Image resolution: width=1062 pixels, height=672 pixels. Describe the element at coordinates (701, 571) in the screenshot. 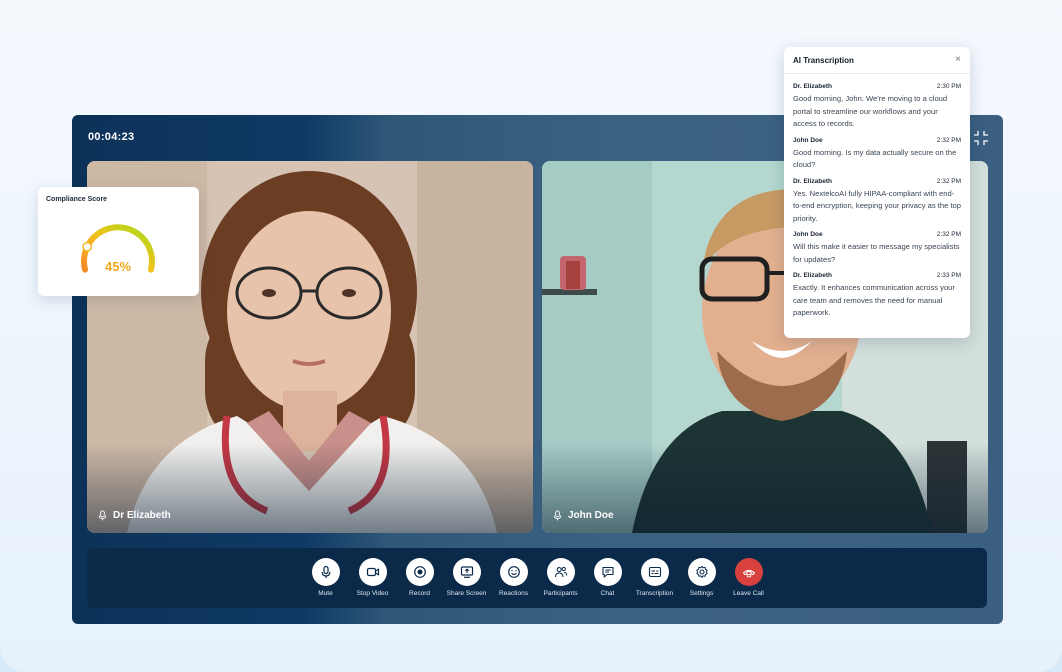

I see `gear-icon` at that location.